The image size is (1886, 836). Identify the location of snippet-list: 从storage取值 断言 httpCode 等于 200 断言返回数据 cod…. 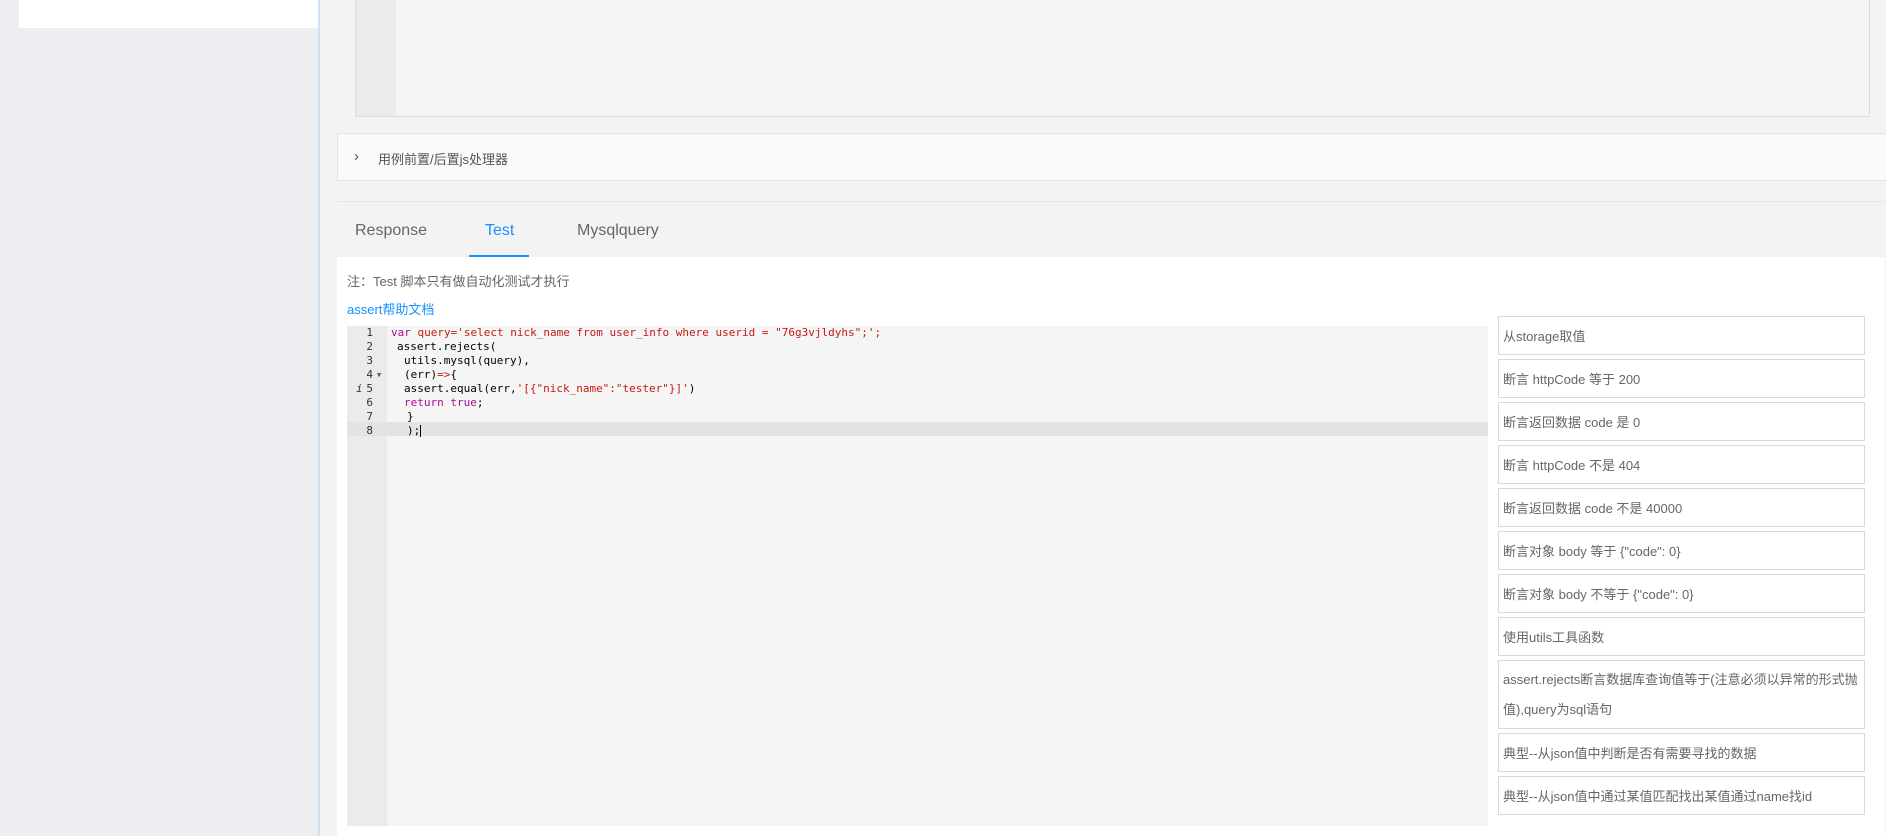
(1681, 567).